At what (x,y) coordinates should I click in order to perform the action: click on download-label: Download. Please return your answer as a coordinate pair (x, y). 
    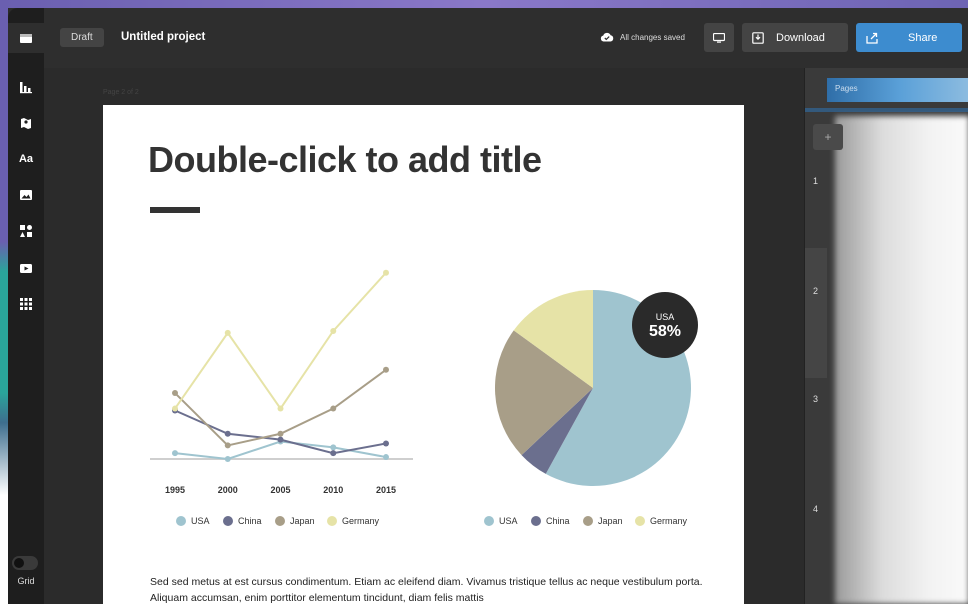
    Looking at the image, I should click on (800, 37).